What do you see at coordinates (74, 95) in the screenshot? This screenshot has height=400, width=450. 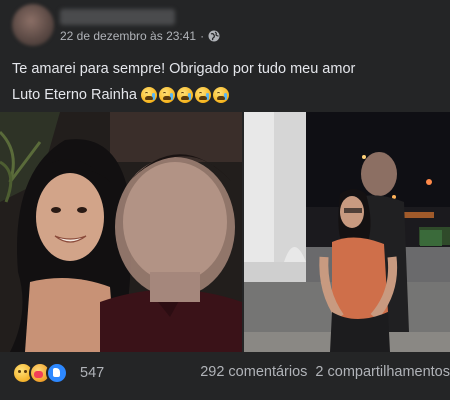 I see `caption-line-2-text: Luto Eterno Rainha` at bounding box center [74, 95].